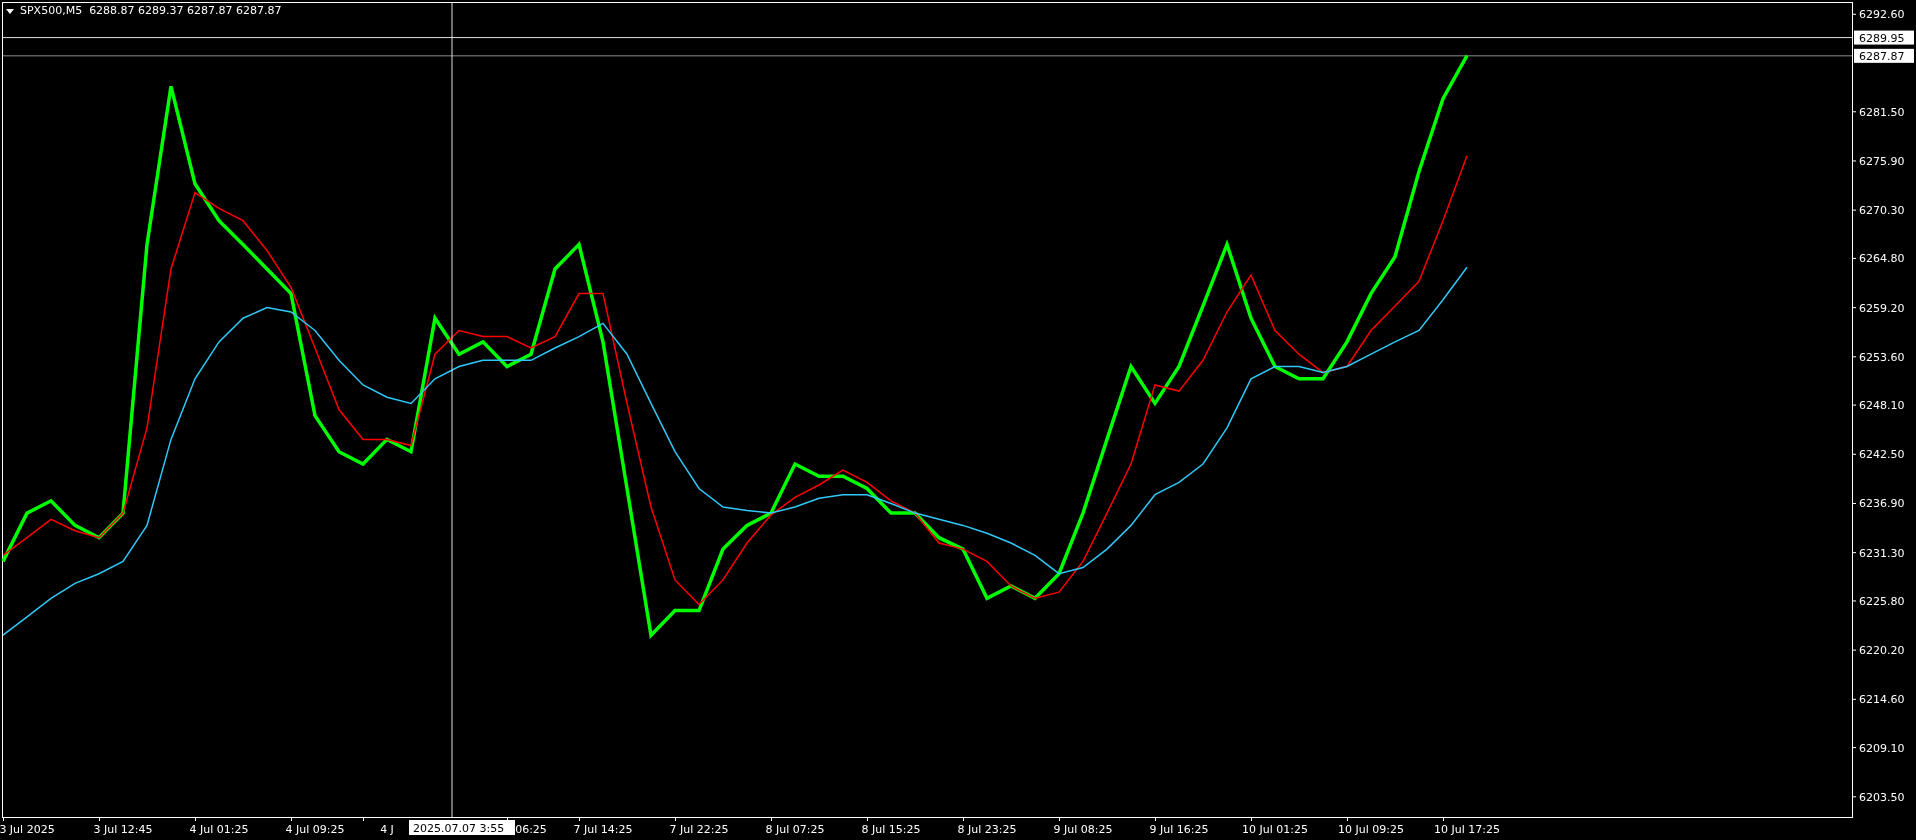  I want to click on axis-label: 6281.50, so click(1882, 112).